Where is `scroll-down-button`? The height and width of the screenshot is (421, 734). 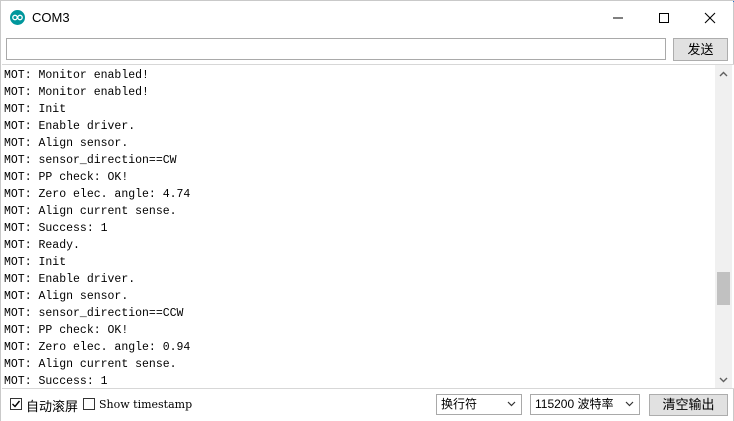 scroll-down-button is located at coordinates (723, 379).